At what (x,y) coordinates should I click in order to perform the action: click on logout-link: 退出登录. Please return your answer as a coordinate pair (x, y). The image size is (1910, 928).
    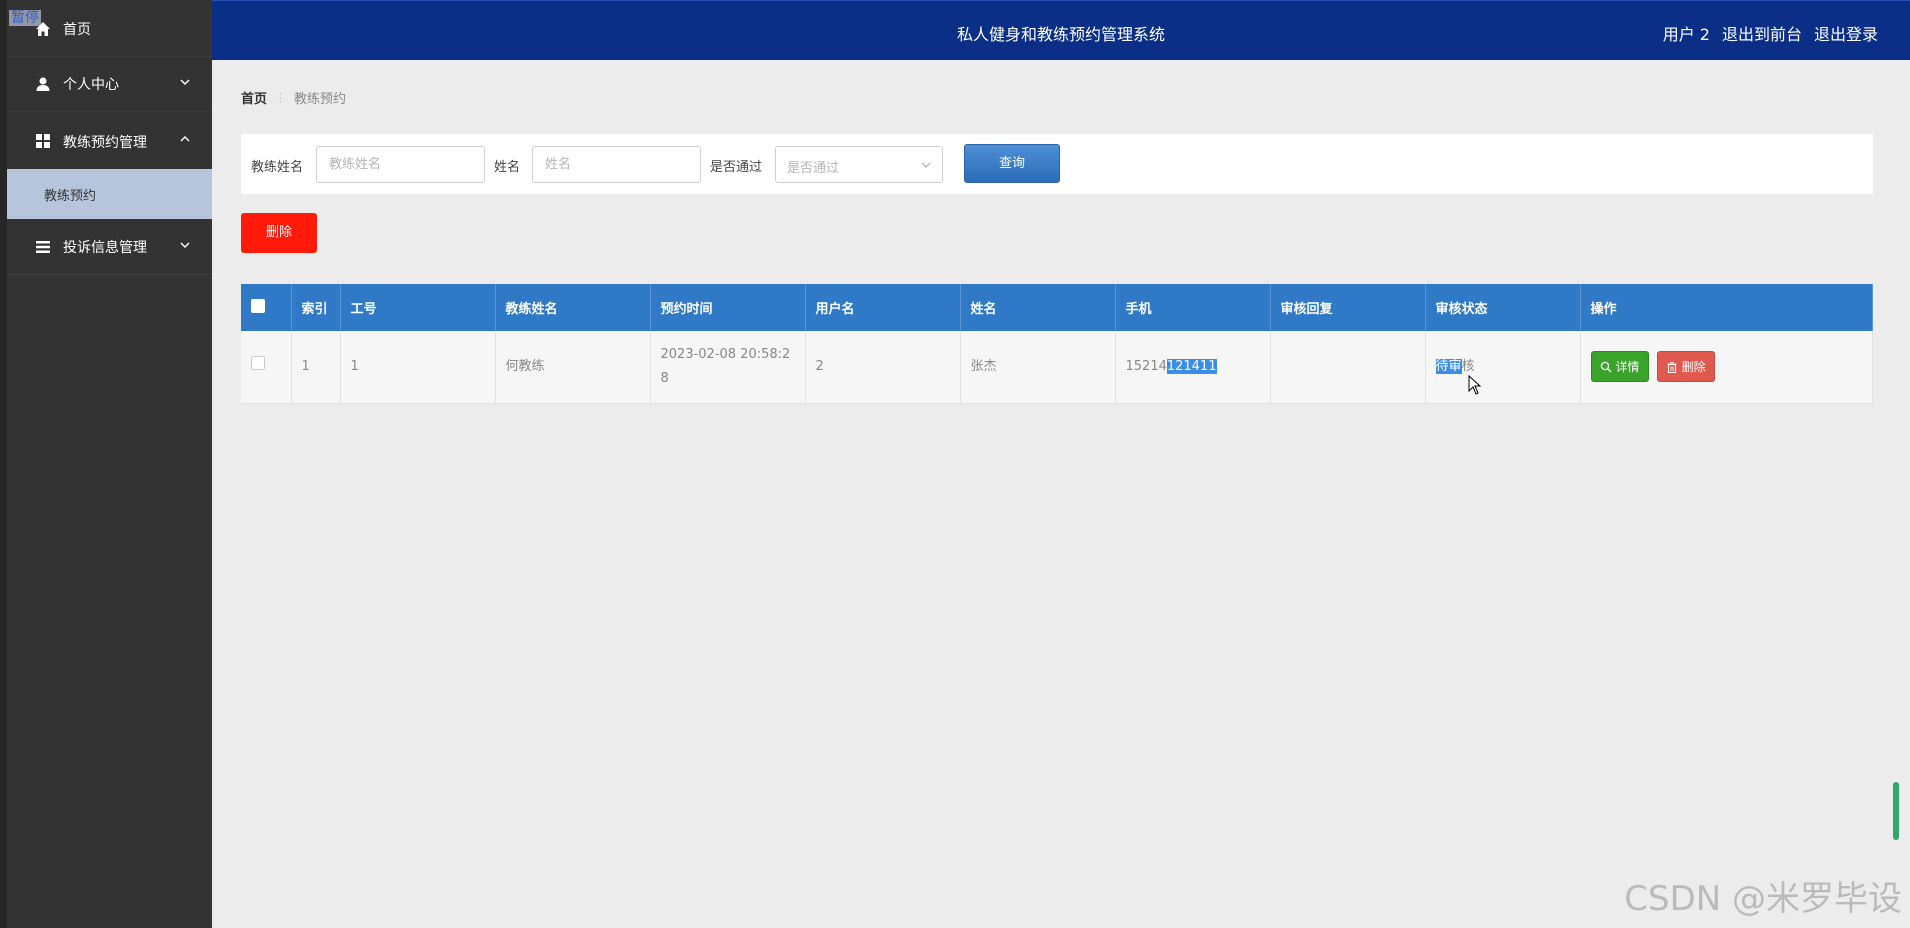
    Looking at the image, I should click on (1846, 33).